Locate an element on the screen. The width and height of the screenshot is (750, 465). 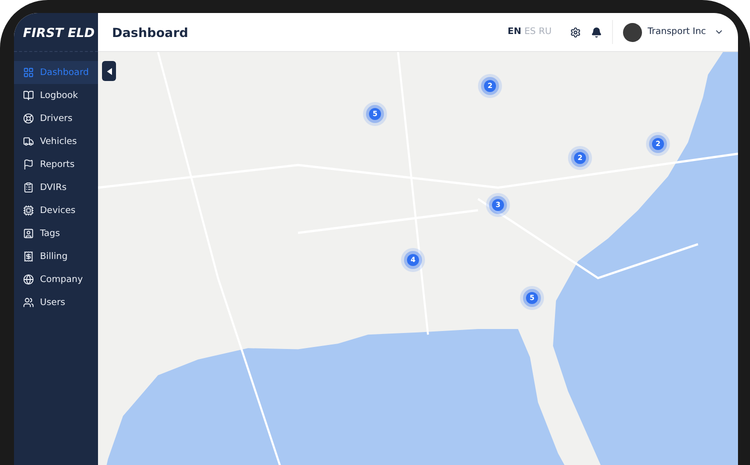
sidebar-item: Vehicles is located at coordinates (56, 141).